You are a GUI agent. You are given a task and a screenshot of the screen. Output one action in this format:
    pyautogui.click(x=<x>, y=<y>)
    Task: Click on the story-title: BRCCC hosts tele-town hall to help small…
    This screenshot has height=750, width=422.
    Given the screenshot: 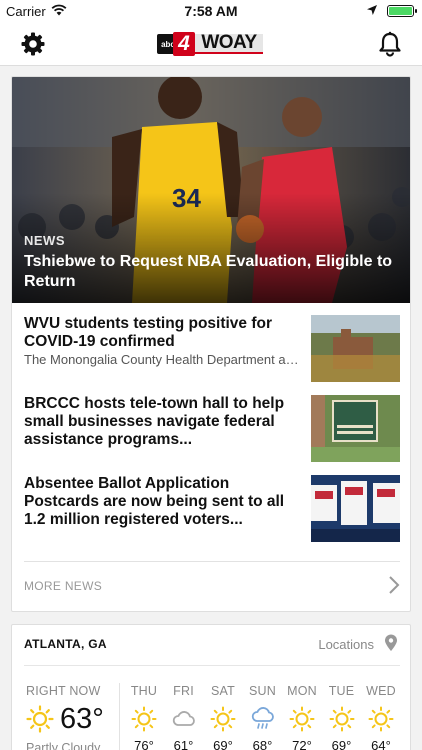 What is the action you would take?
    pyautogui.click(x=164, y=422)
    